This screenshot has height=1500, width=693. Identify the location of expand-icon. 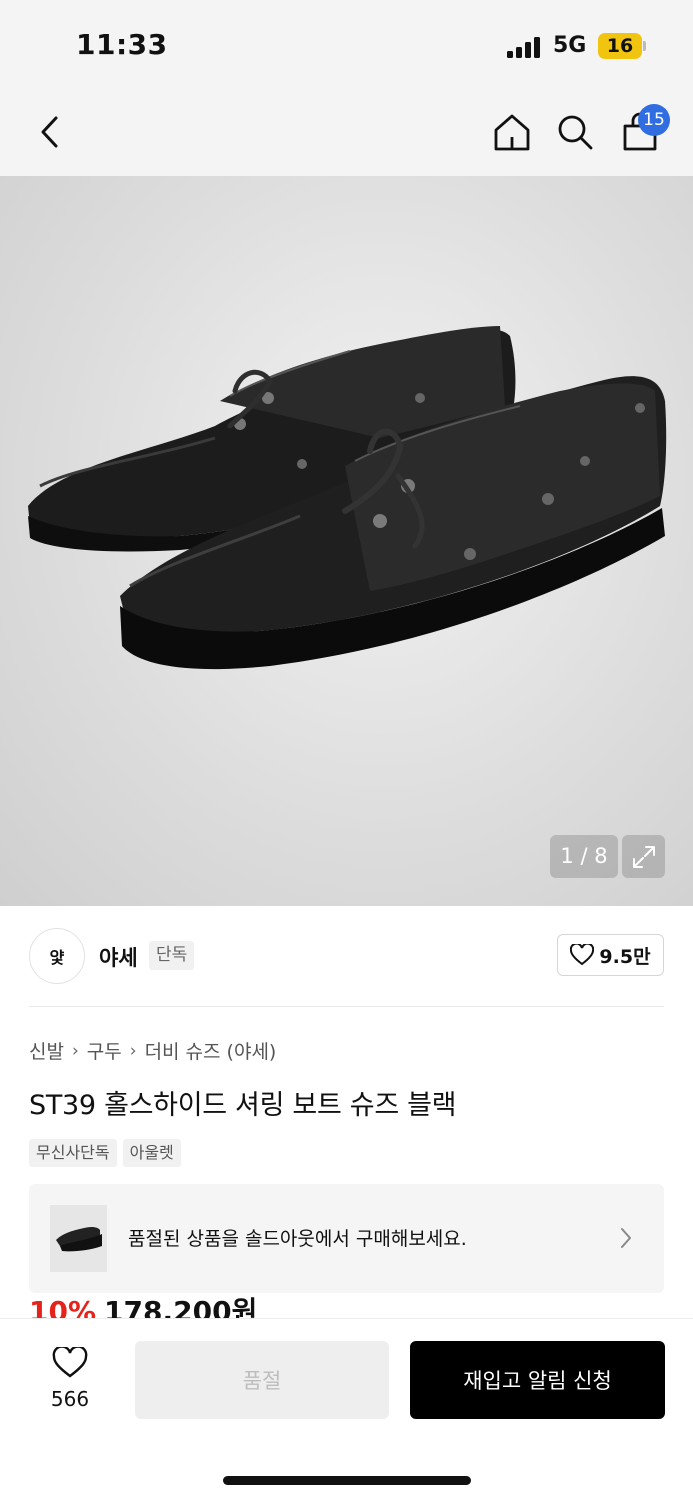
(643, 856).